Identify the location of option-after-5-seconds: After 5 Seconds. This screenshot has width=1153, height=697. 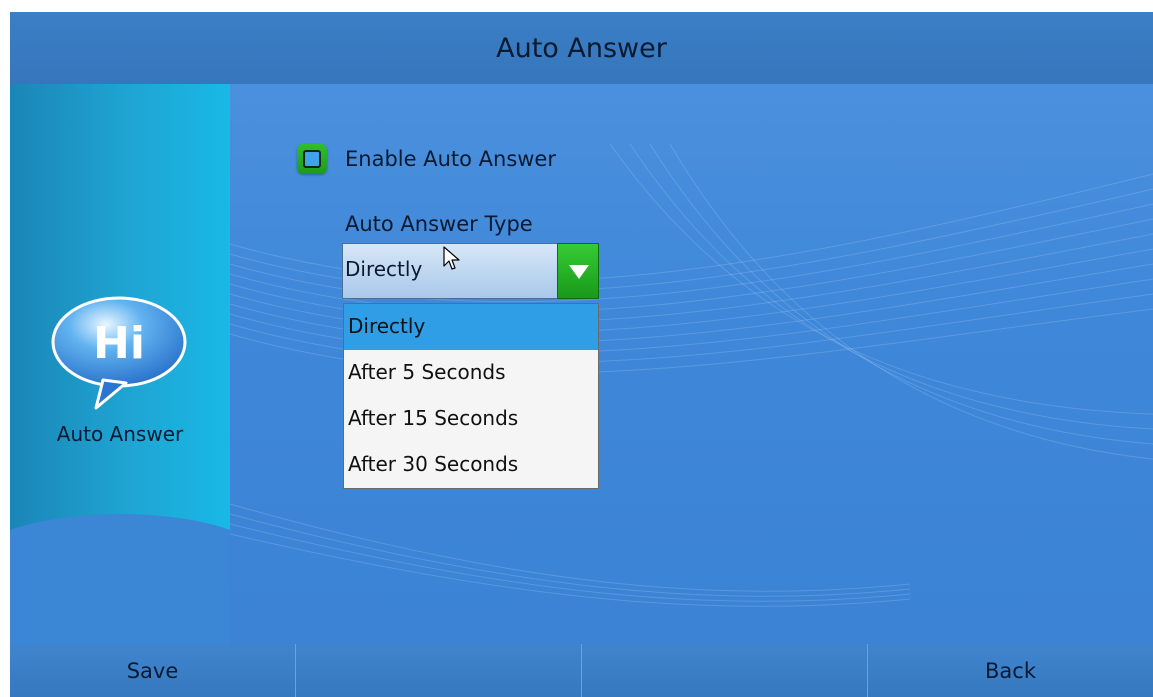
(471, 373).